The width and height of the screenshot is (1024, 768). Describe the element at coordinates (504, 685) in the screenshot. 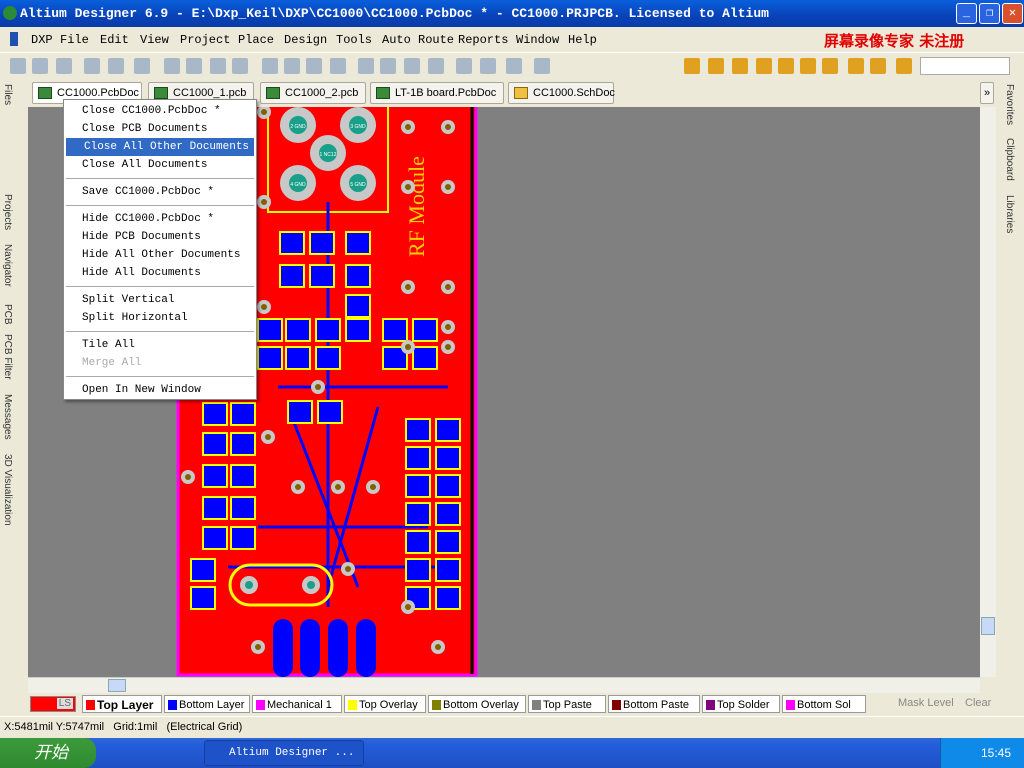

I see `horizontal-scrollbar` at that location.